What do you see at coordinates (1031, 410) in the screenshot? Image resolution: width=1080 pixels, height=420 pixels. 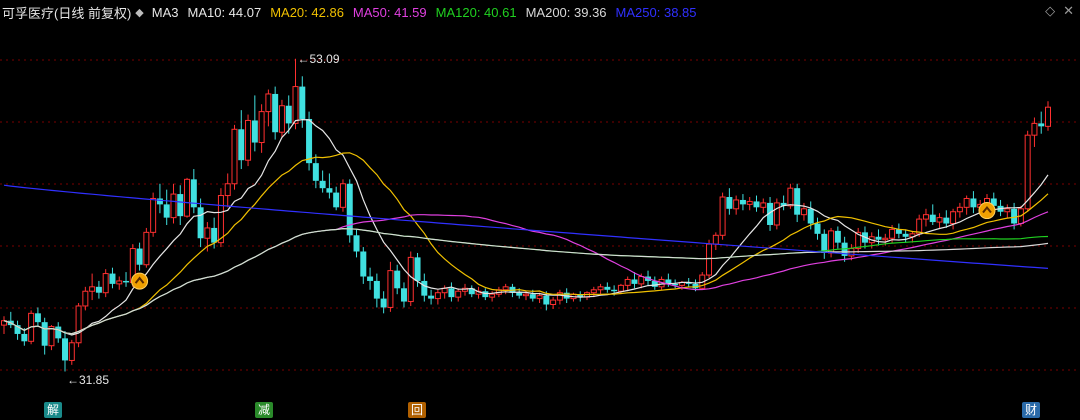 I see `event-marker-cai: 财` at bounding box center [1031, 410].